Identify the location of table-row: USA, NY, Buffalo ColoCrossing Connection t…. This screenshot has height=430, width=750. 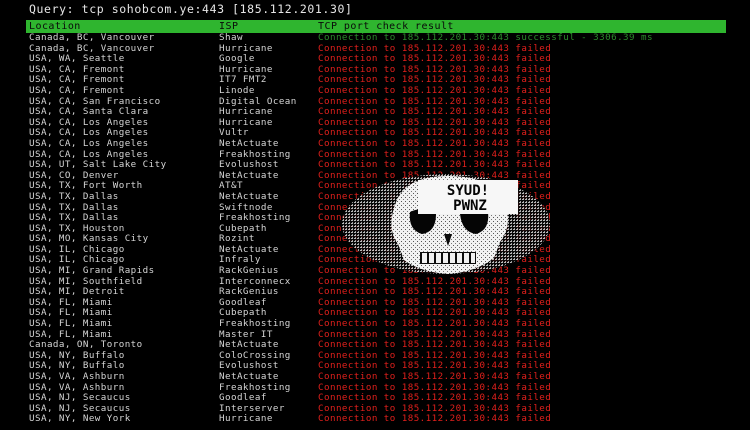
(376, 356).